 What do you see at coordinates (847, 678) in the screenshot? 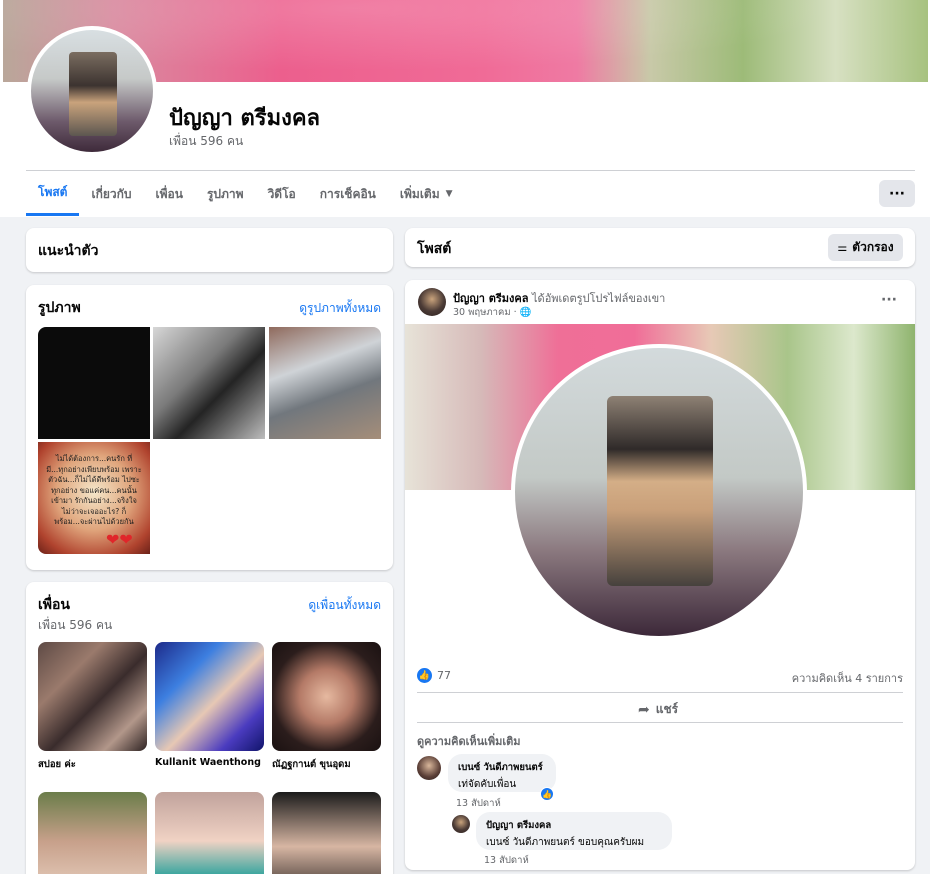
I see `comment-count: ความคิดเห็น 4 รายการ` at bounding box center [847, 678].